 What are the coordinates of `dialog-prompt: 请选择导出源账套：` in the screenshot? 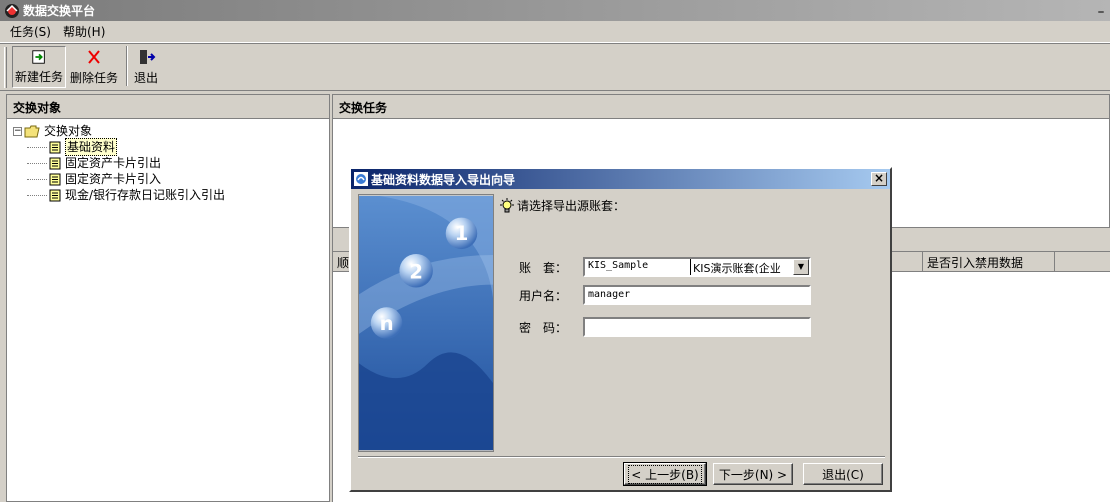 It's located at (562, 205).